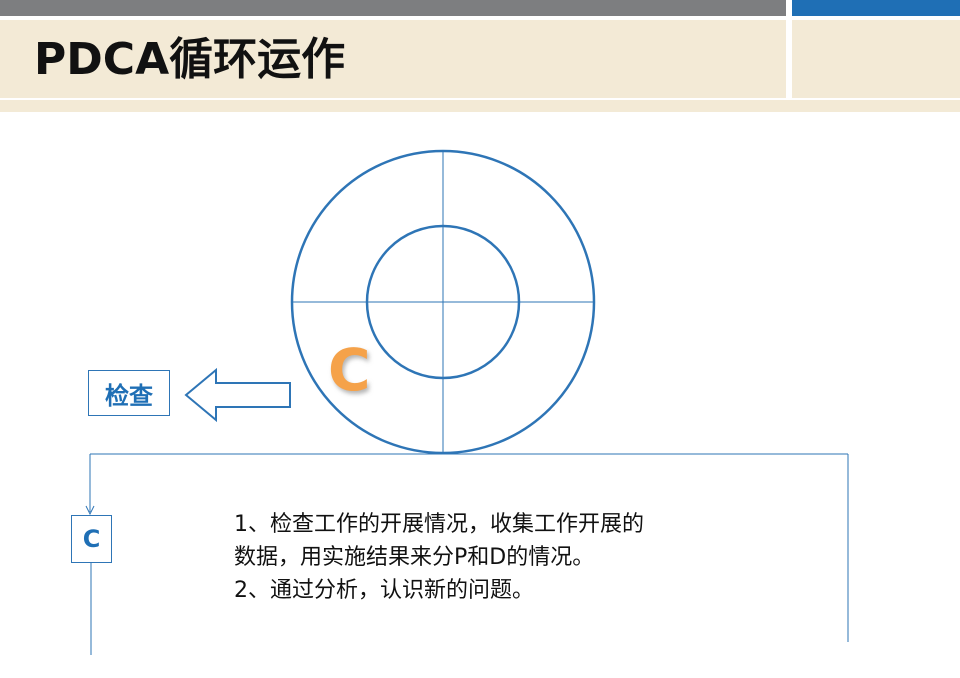 The image size is (960, 678). I want to click on left-arrow-icon, so click(237, 395).